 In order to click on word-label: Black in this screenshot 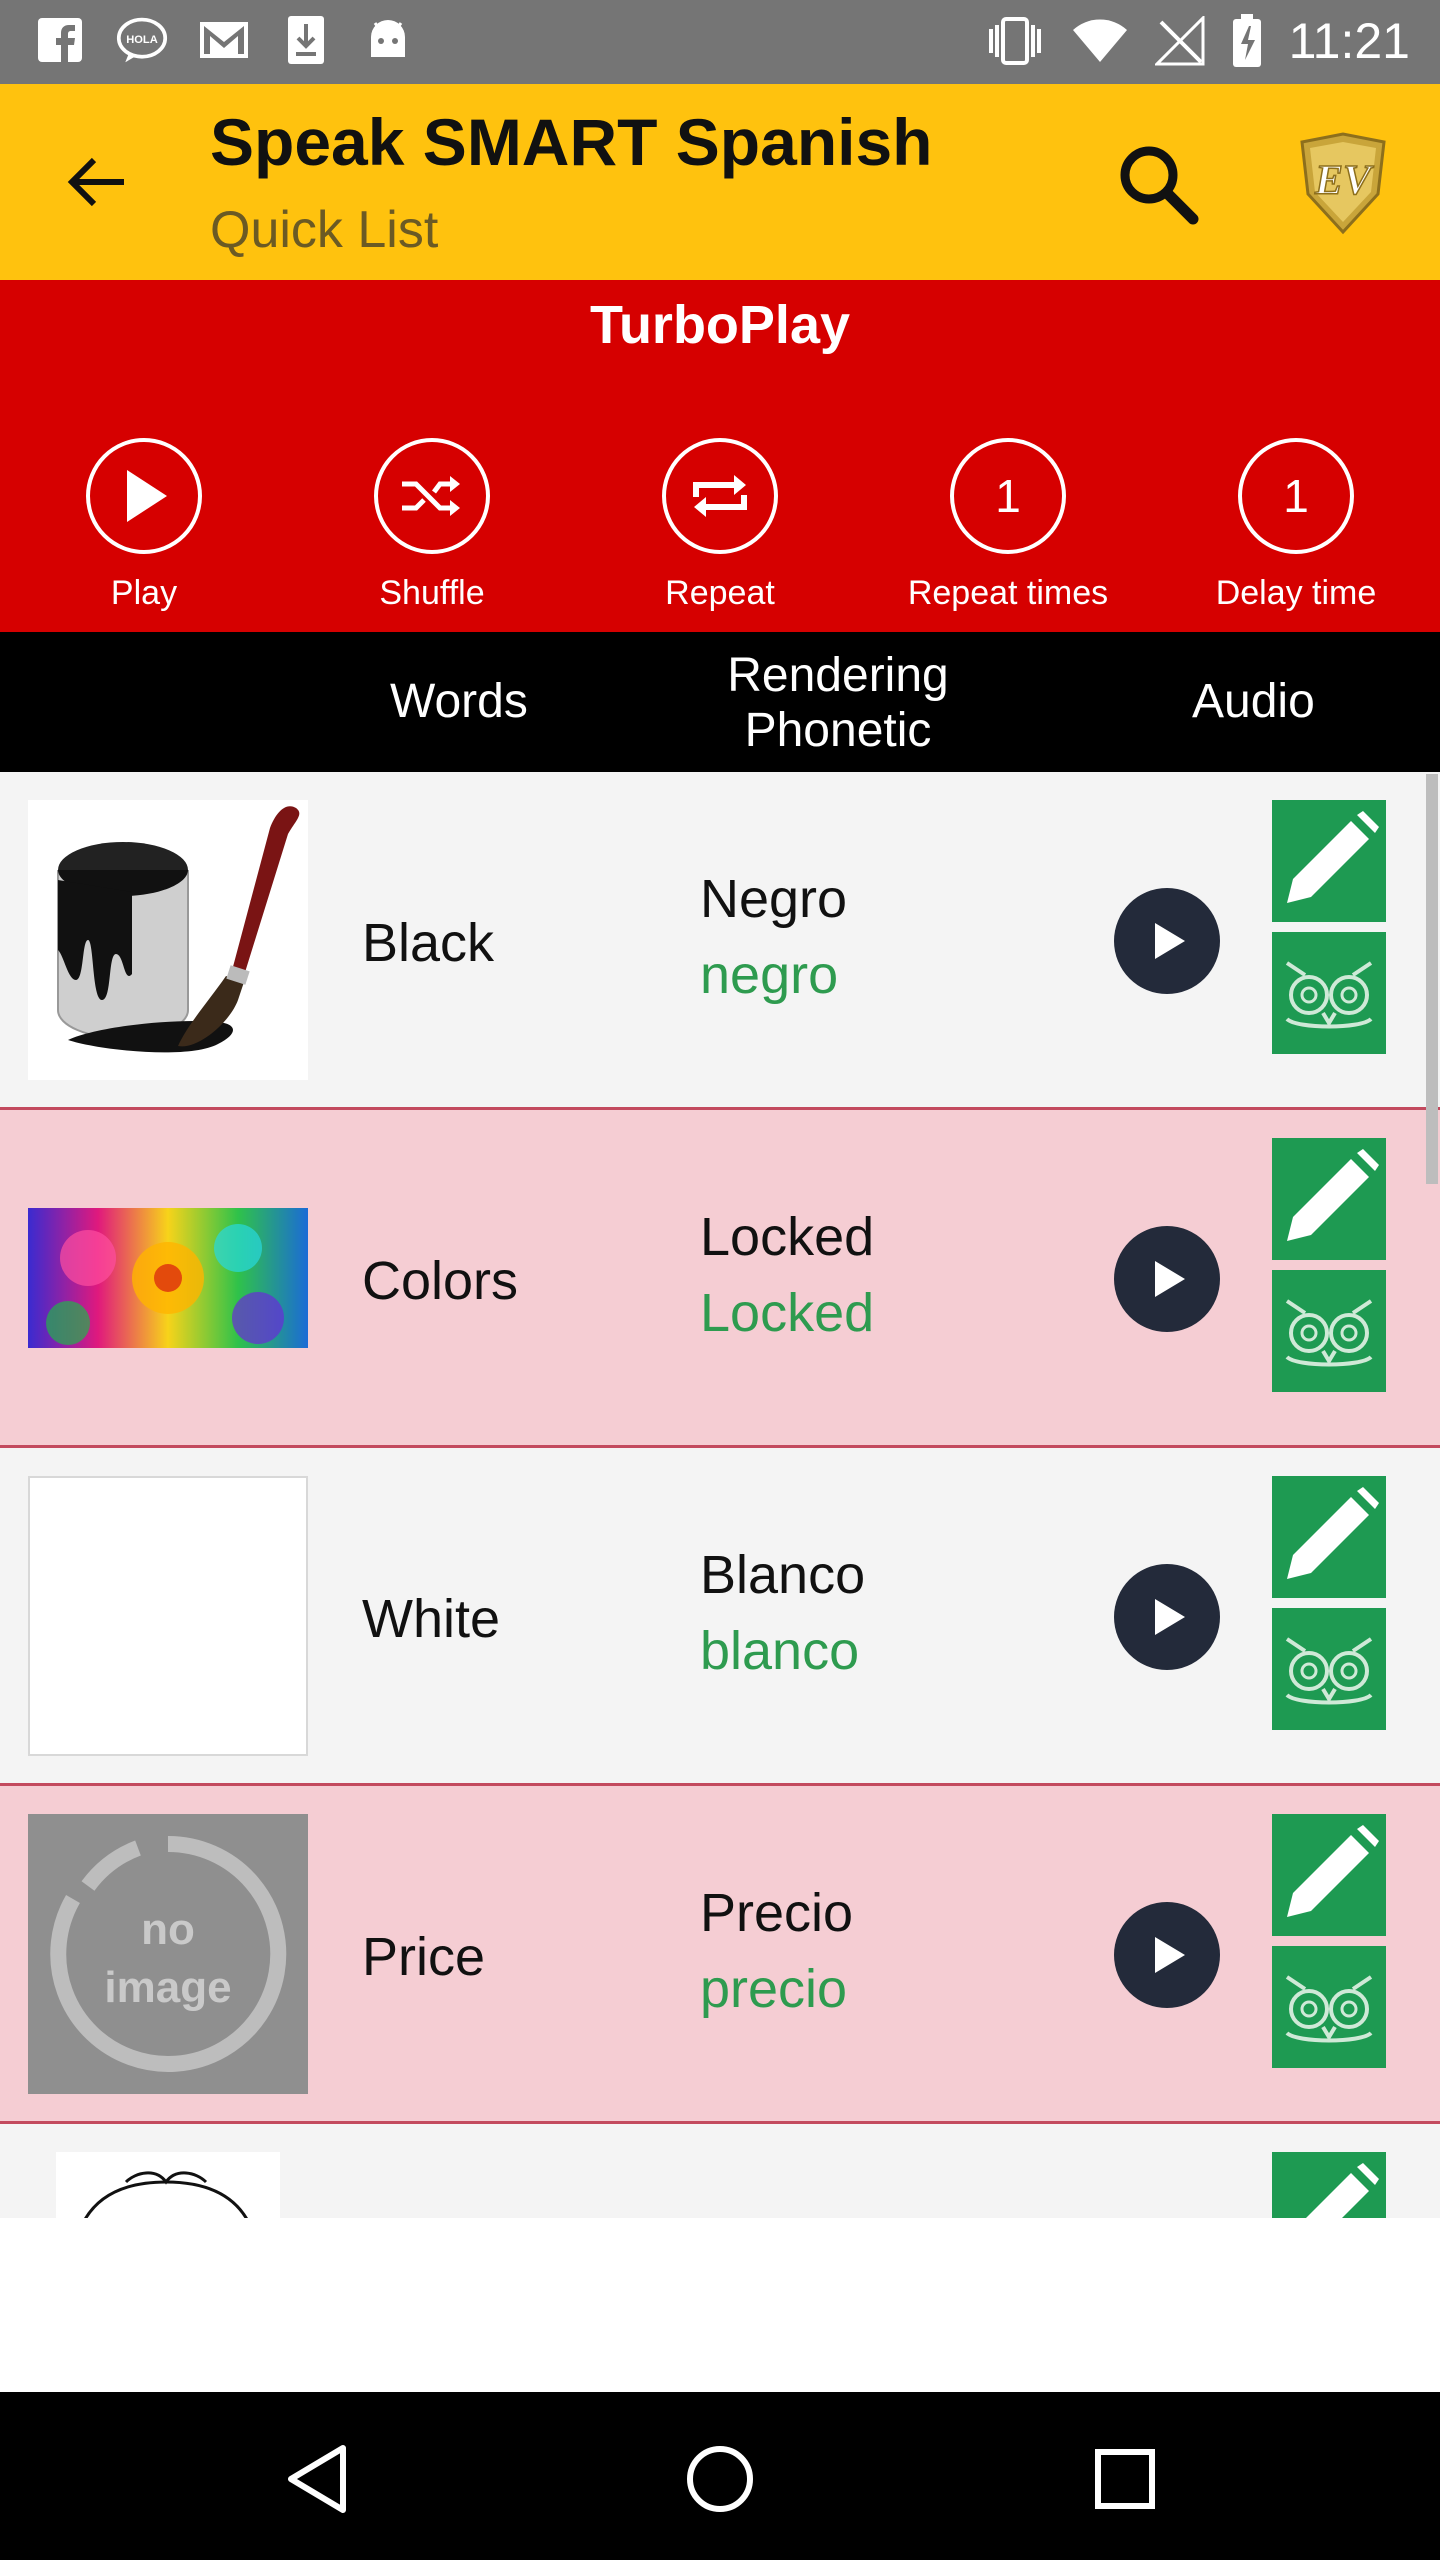, I will do `click(428, 943)`.